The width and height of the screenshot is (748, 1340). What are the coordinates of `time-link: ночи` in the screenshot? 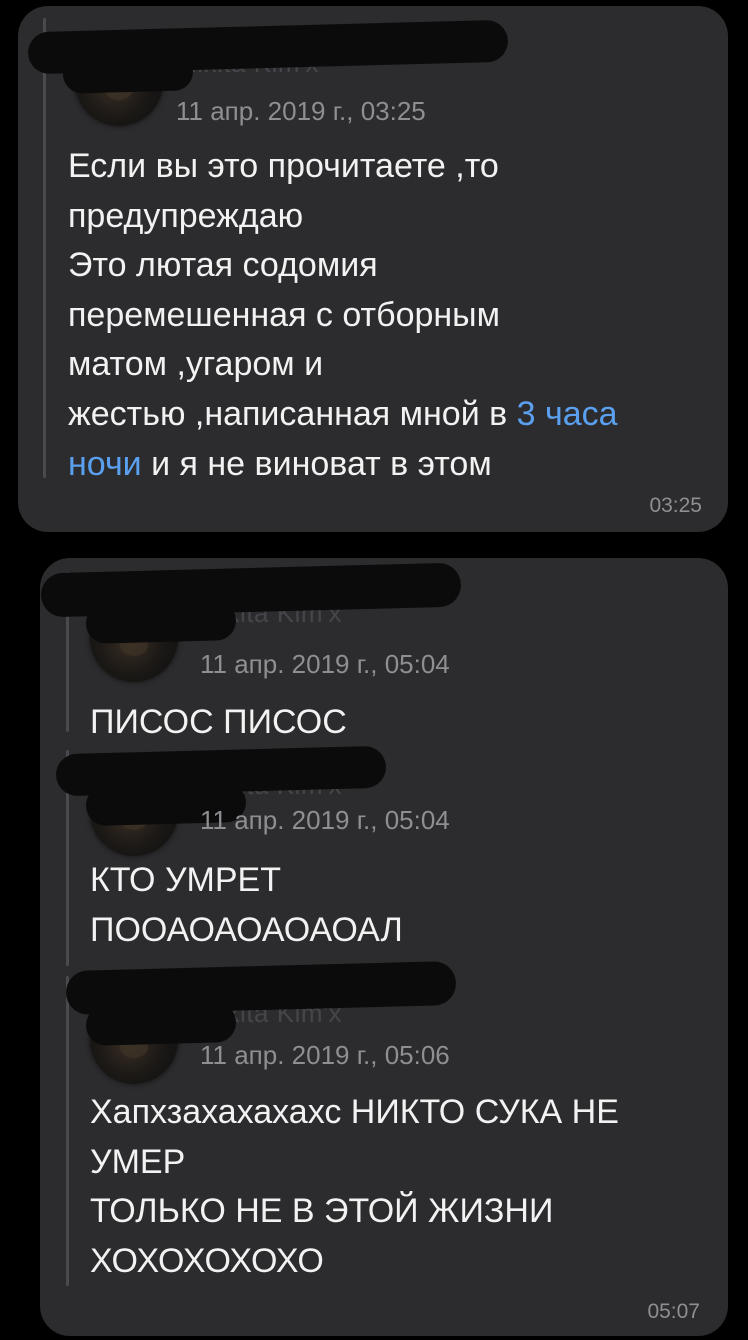 It's located at (105, 464).